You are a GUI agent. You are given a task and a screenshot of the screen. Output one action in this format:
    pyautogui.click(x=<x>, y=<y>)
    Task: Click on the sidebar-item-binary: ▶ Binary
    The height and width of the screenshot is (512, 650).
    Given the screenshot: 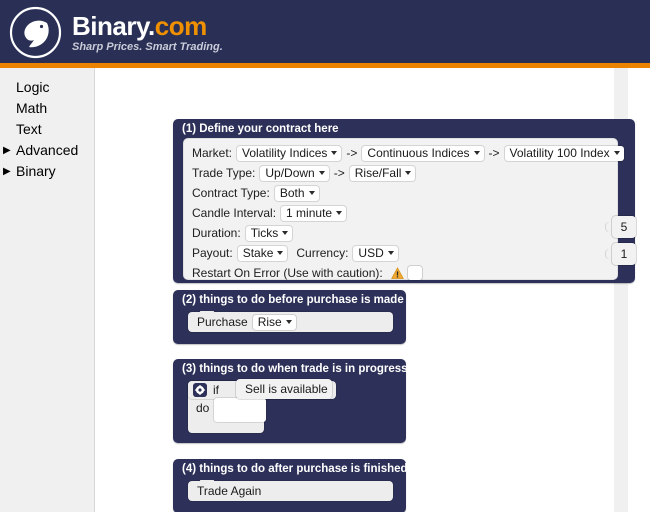 What is the action you would take?
    pyautogui.click(x=47, y=171)
    